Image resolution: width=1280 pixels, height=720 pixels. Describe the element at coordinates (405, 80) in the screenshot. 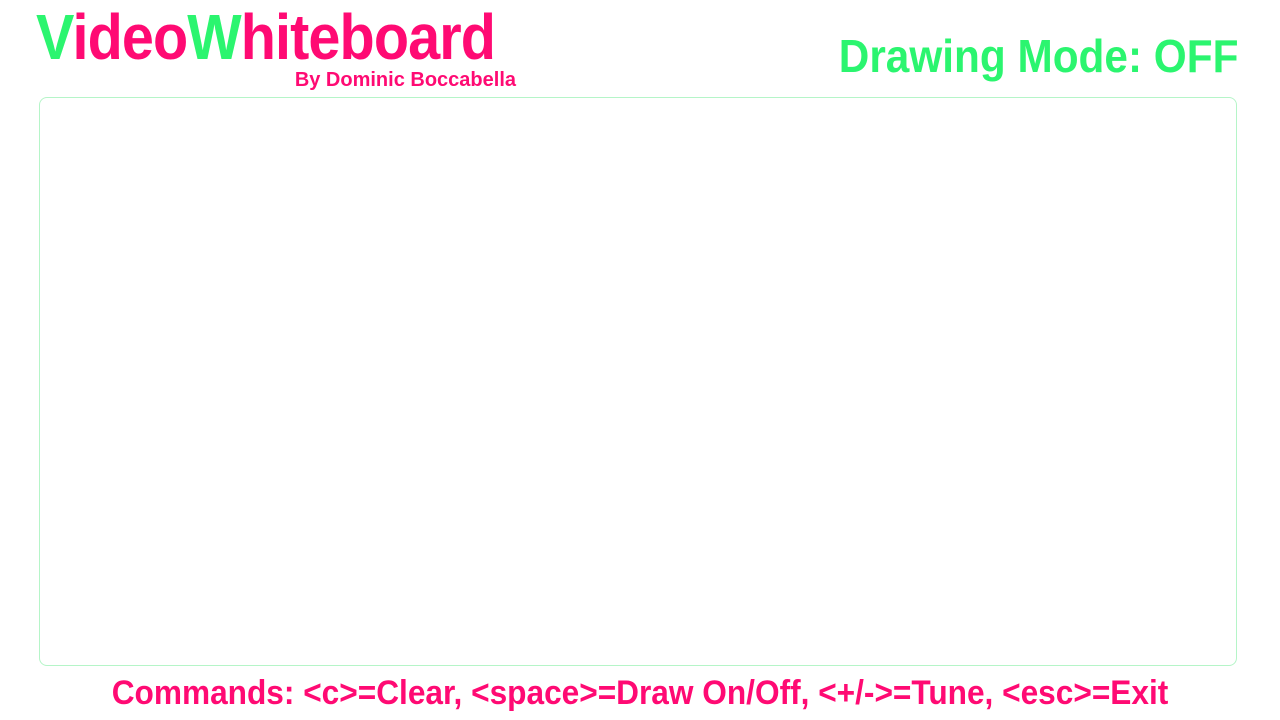

I see `author-byline: By Dominic Boccabella` at that location.